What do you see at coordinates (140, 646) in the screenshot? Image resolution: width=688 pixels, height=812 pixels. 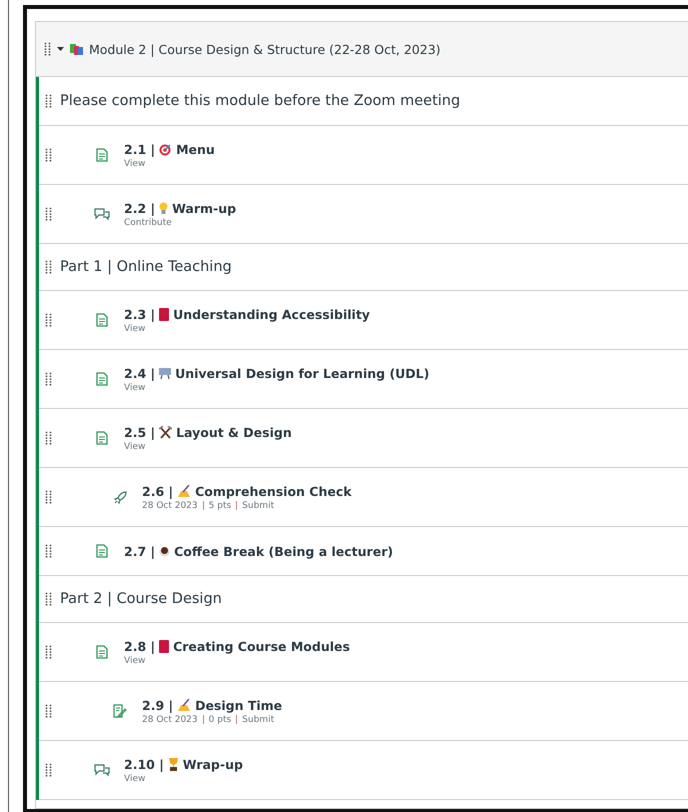 I see `item-number: 2.8 |` at bounding box center [140, 646].